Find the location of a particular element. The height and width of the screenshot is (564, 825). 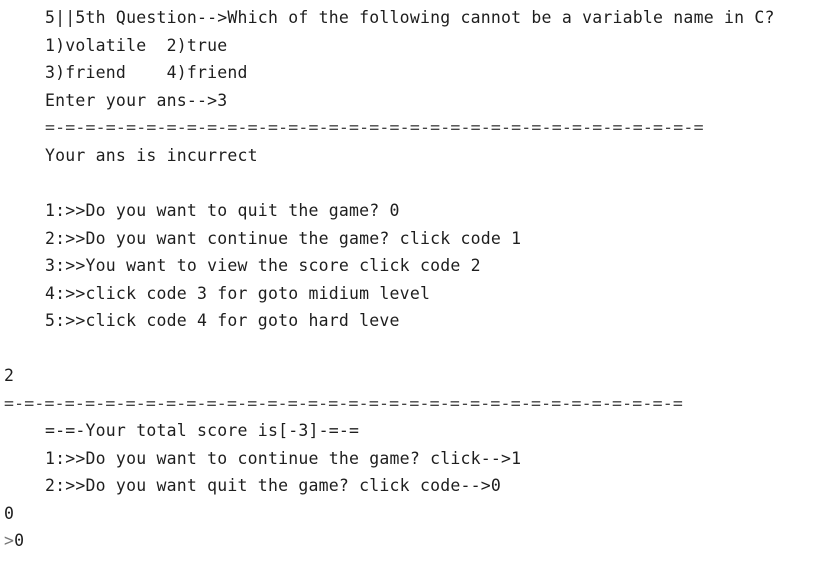

total-score: =-=-Your total score is[-3]-=-= is located at coordinates (202, 430).